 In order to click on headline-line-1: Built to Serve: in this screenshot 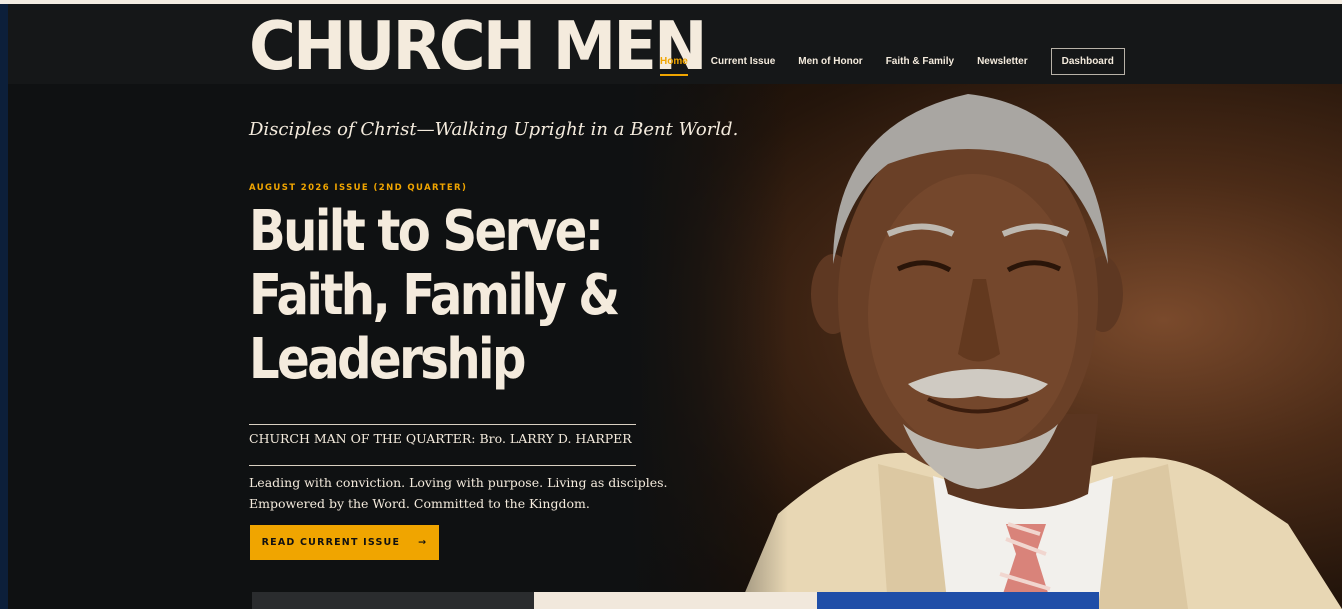, I will do `click(426, 231)`.